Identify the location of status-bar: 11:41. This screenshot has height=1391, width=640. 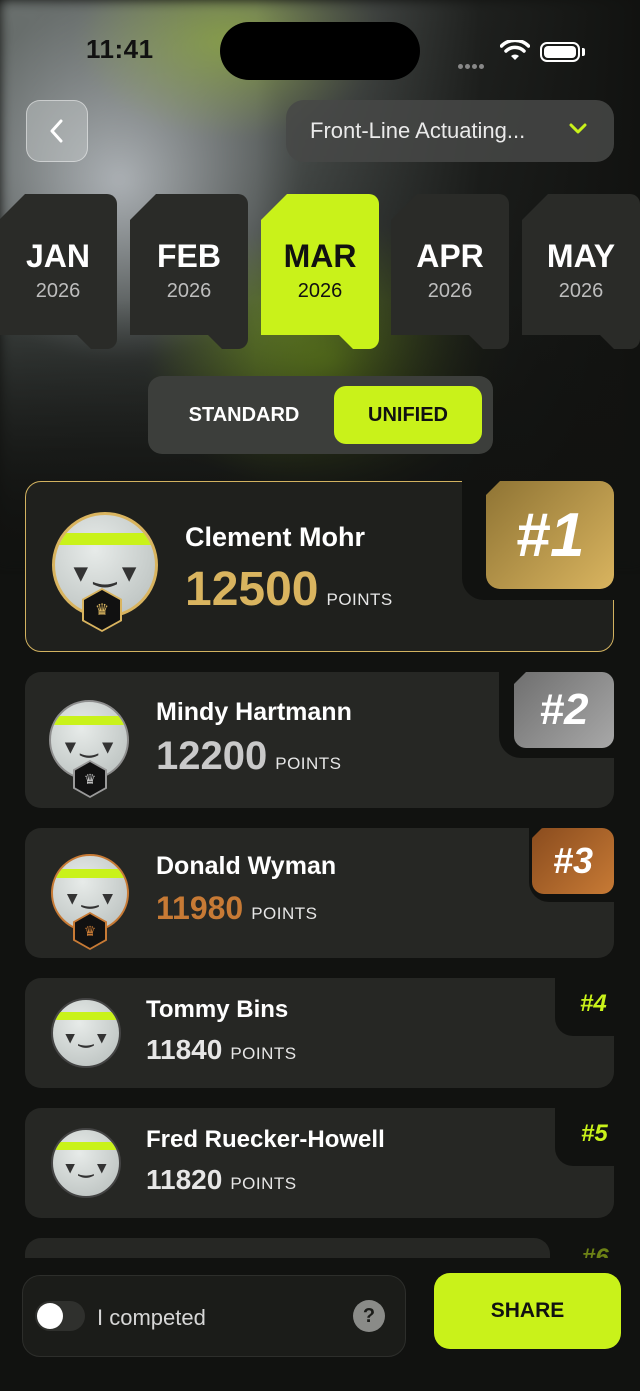
(320, 50).